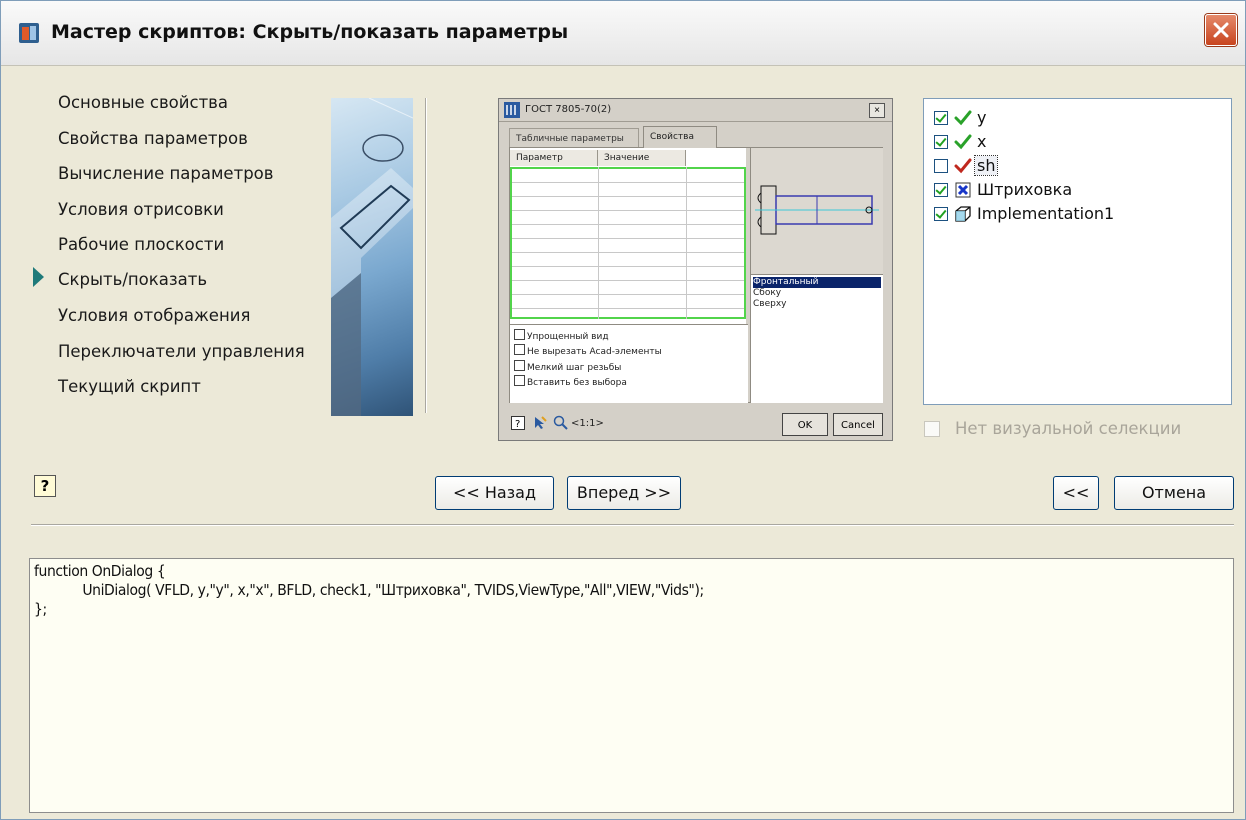  What do you see at coordinates (642, 158) in the screenshot?
I see `preview-grid-header-value: Значение` at bounding box center [642, 158].